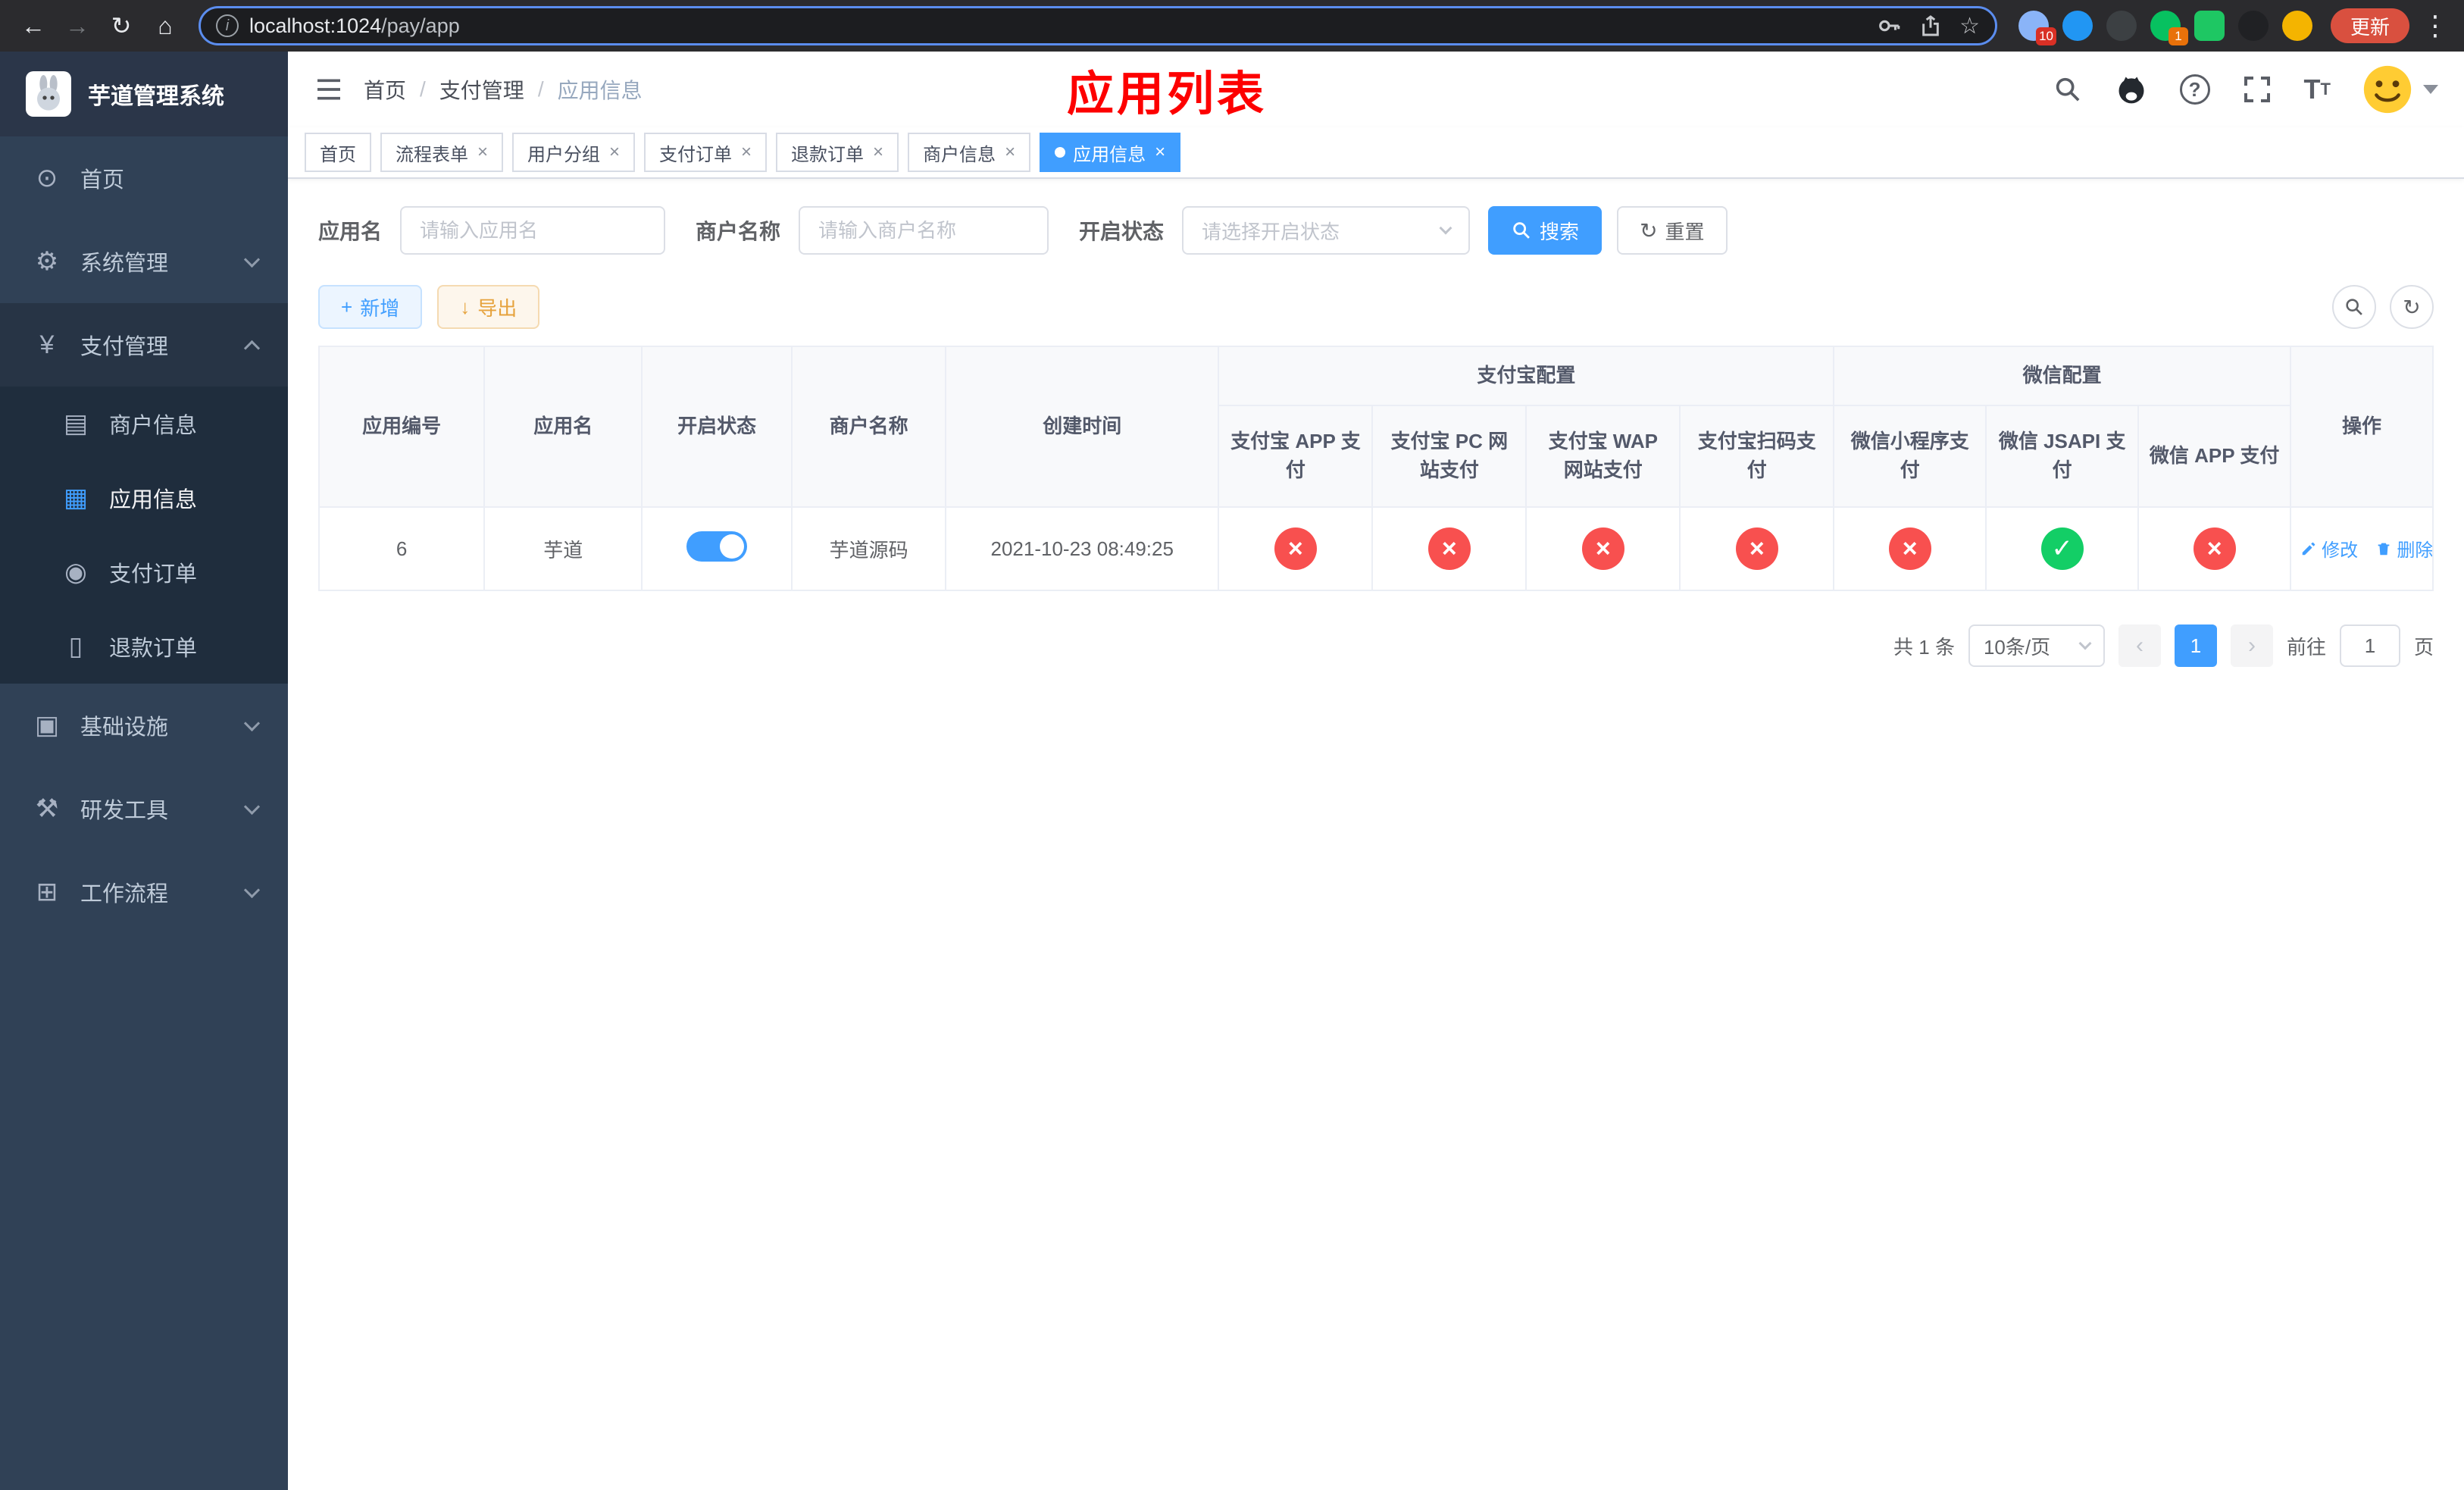 The width and height of the screenshot is (2464, 1490). Describe the element at coordinates (76, 498) in the screenshot. I see `grid-icon: ▦` at that location.